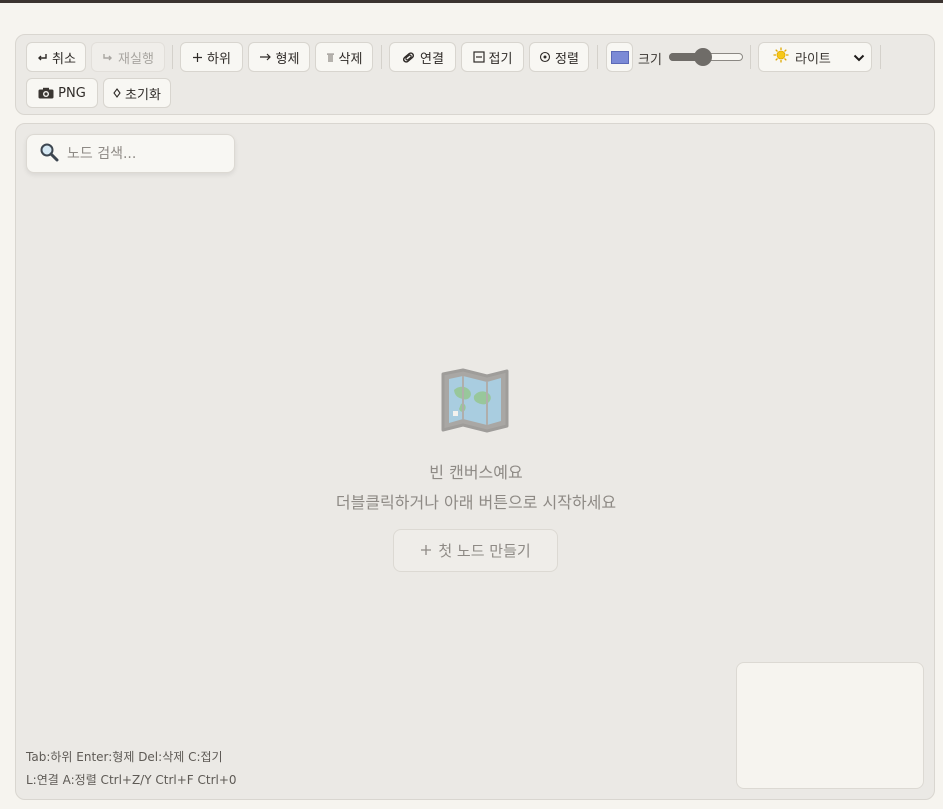 The width and height of the screenshot is (943, 809). Describe the element at coordinates (147, 153) in the screenshot. I see `search-input` at that location.